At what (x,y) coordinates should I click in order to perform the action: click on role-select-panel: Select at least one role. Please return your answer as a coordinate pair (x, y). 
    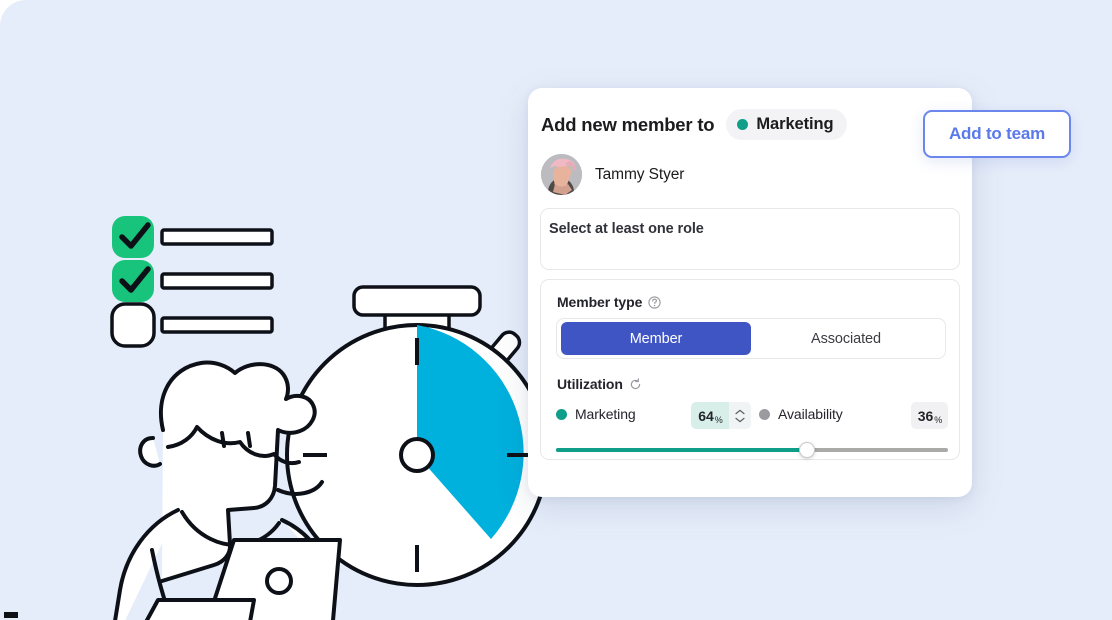
    Looking at the image, I should click on (750, 239).